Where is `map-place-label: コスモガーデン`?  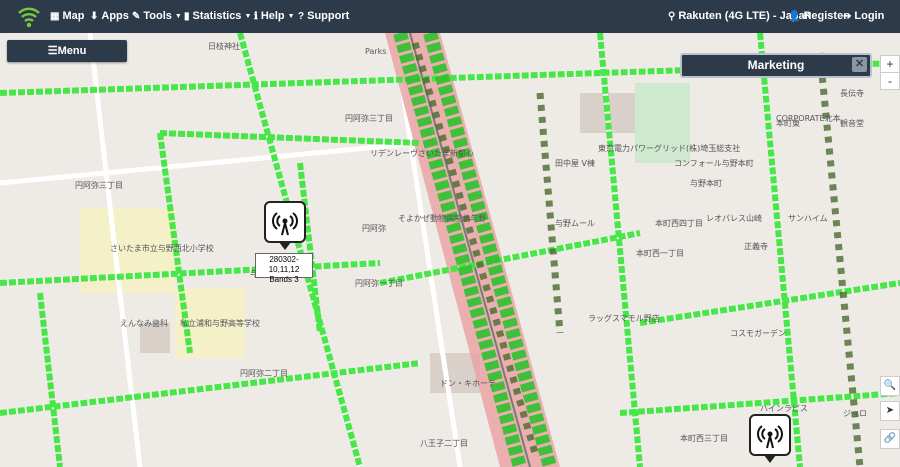 map-place-label: コスモガーデン is located at coordinates (758, 333).